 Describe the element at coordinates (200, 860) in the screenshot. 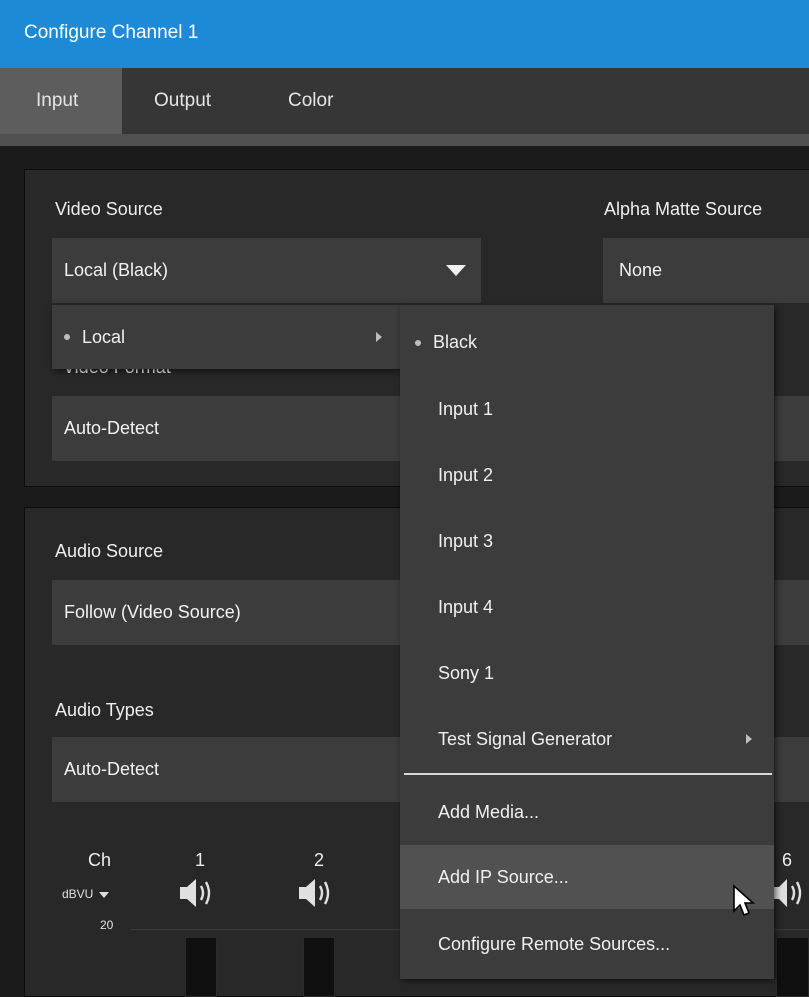

I see `channel-number: 1` at that location.